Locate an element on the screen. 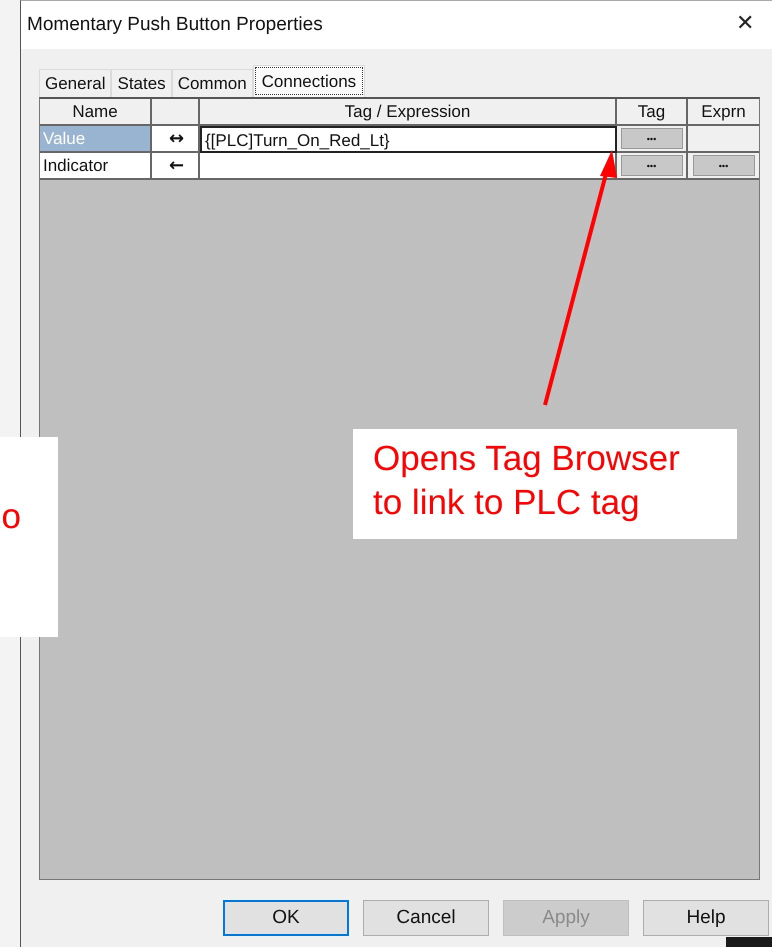  callout-text: Opens Tag Browser to link to PLC tag is located at coordinates (526, 480).